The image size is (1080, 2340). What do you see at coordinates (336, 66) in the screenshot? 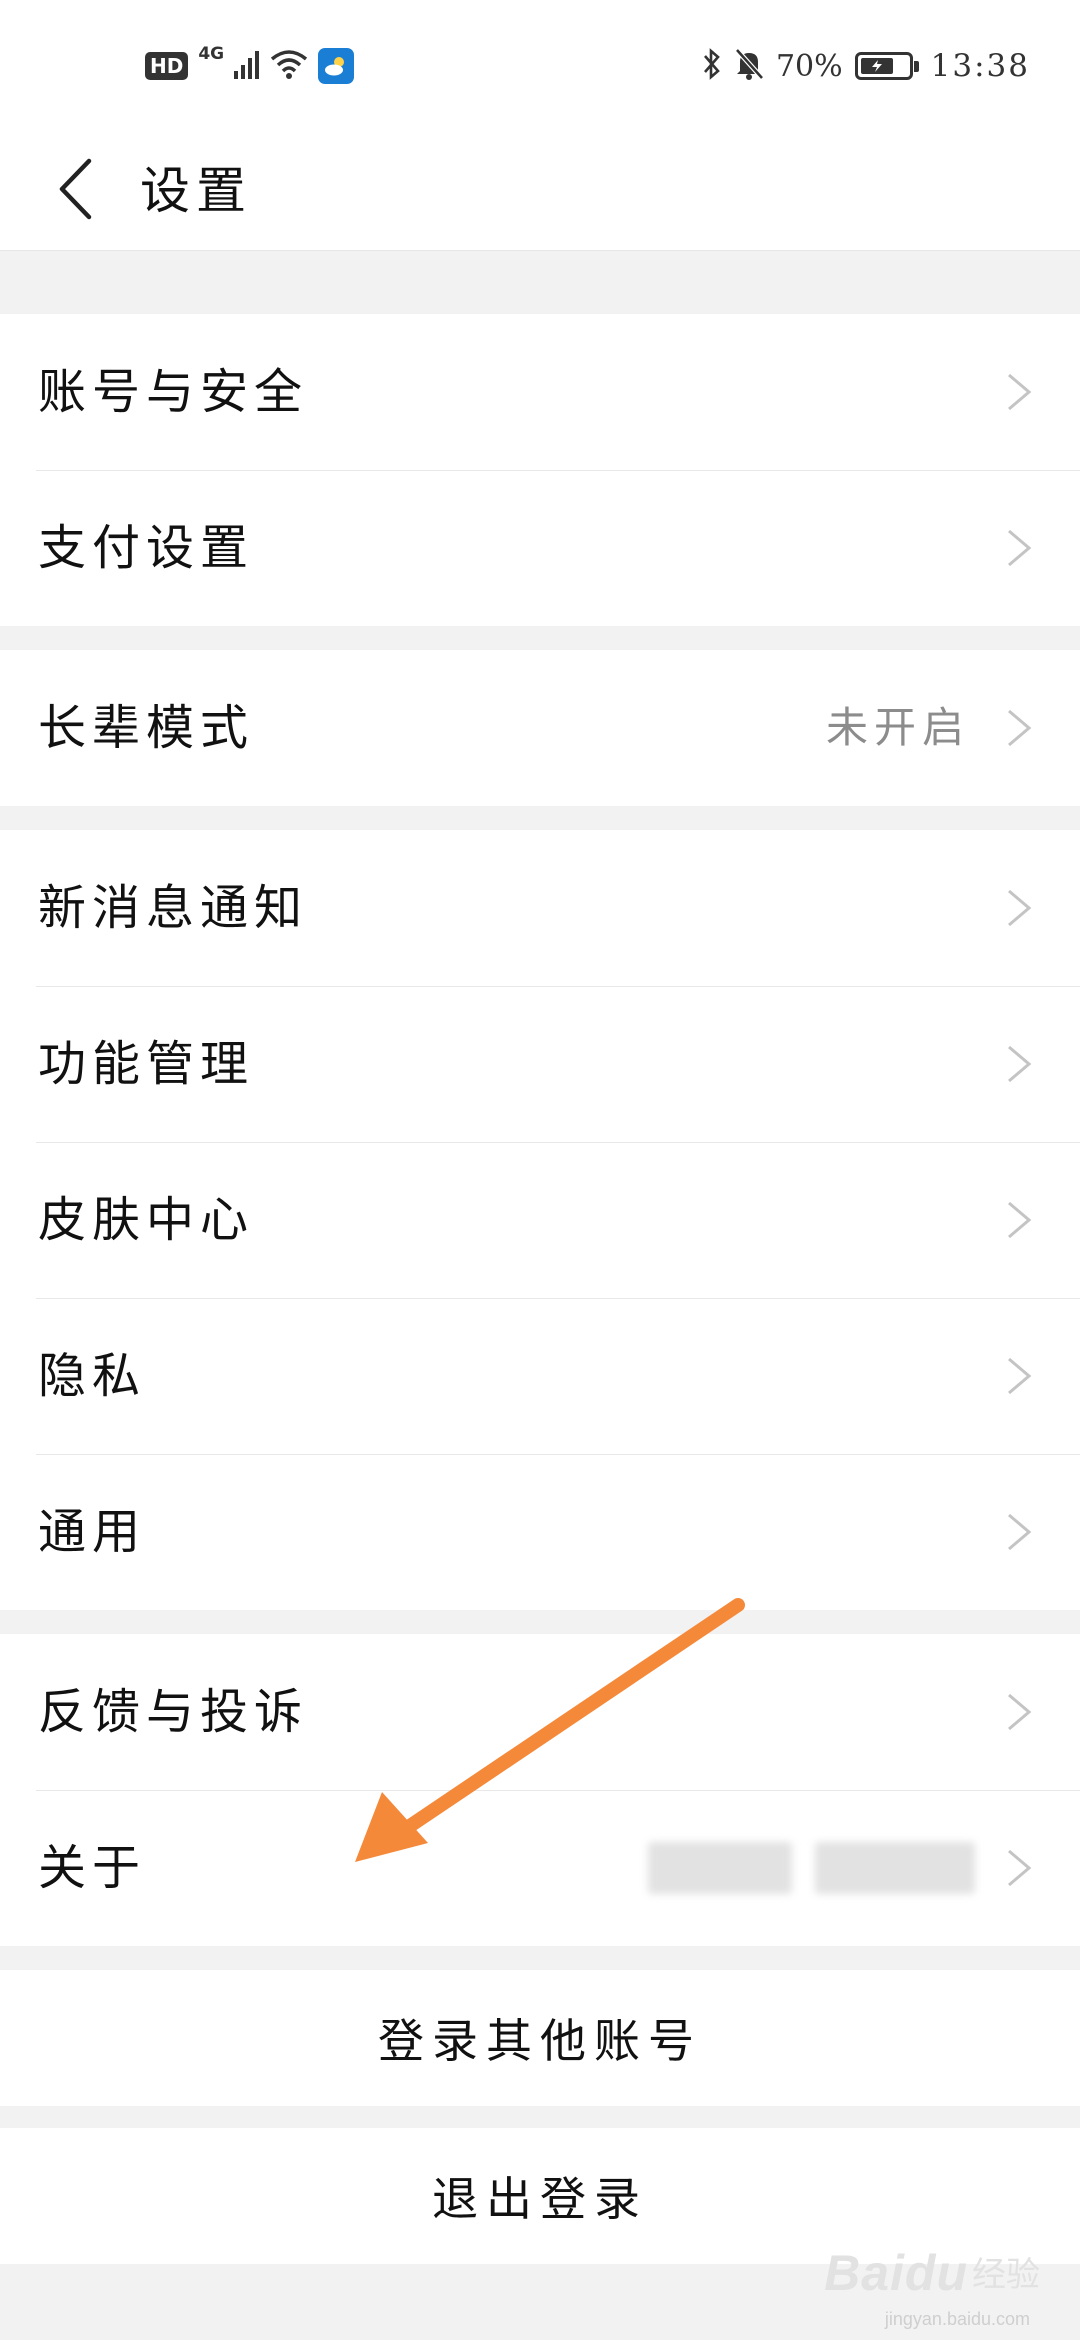
I see `weather-icon` at bounding box center [336, 66].